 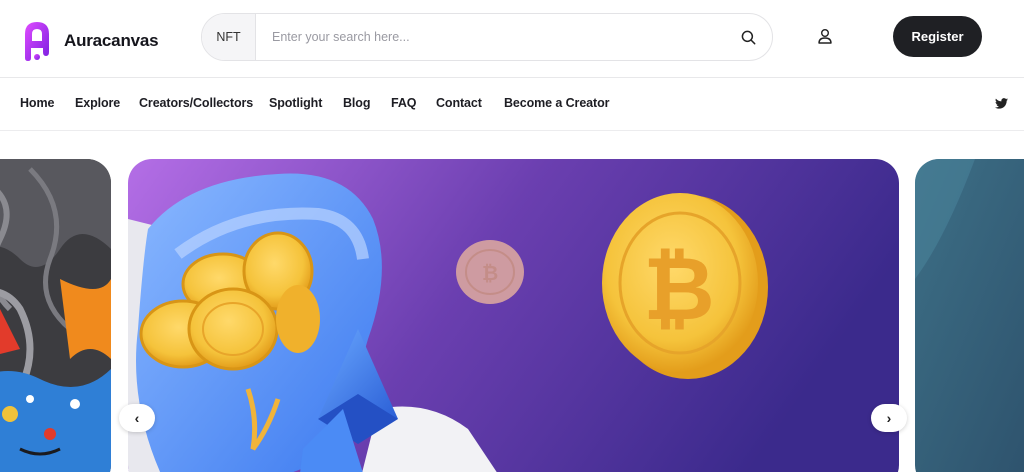 I want to click on search-icon, so click(x=748, y=37).